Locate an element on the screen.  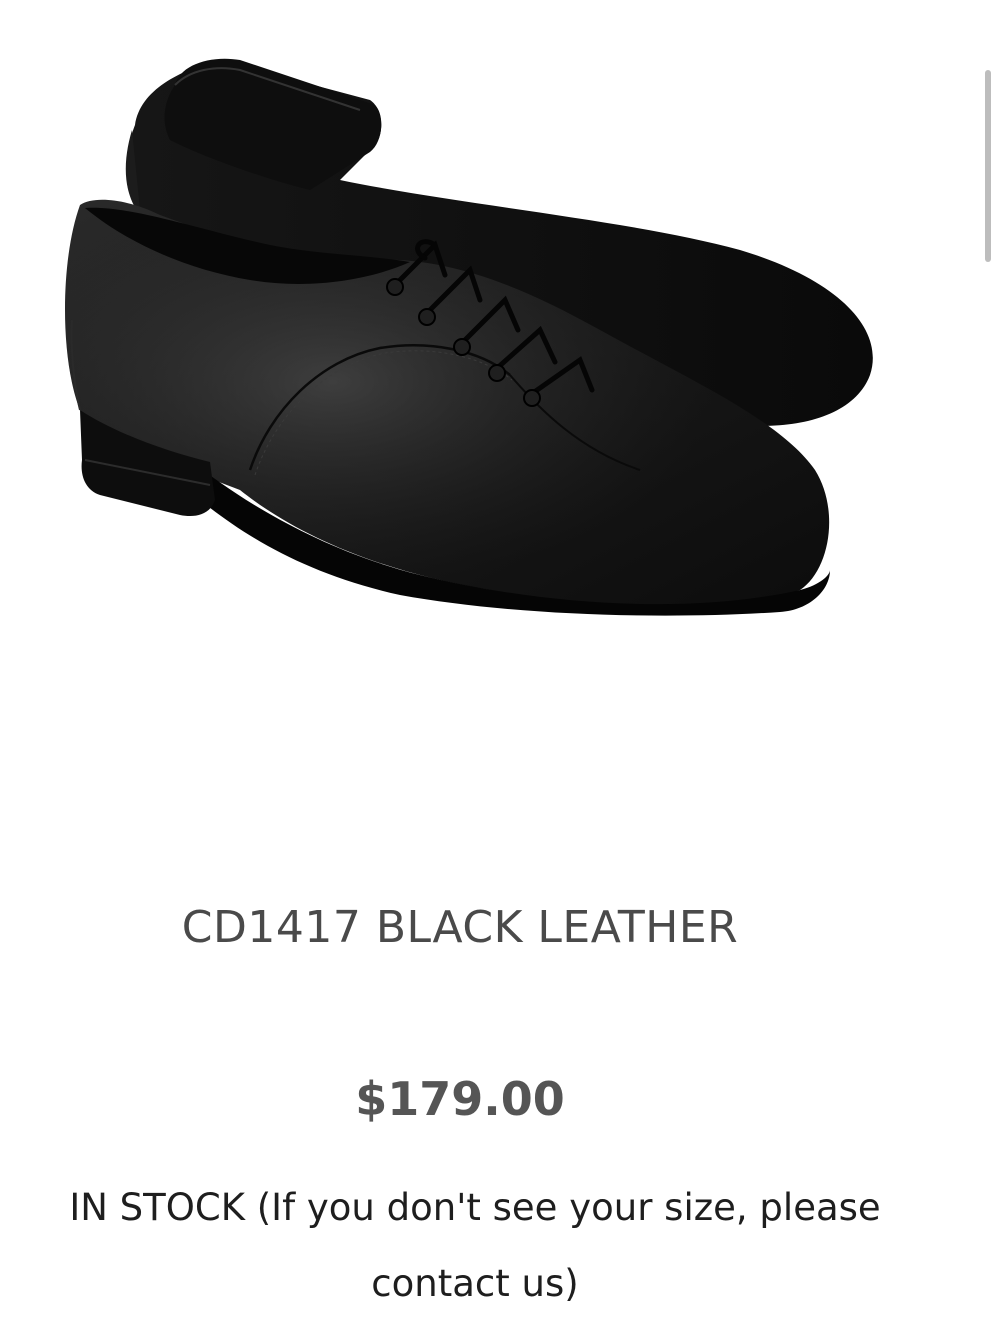
contact-us-link: contact us is located at coordinates (467, 1283).